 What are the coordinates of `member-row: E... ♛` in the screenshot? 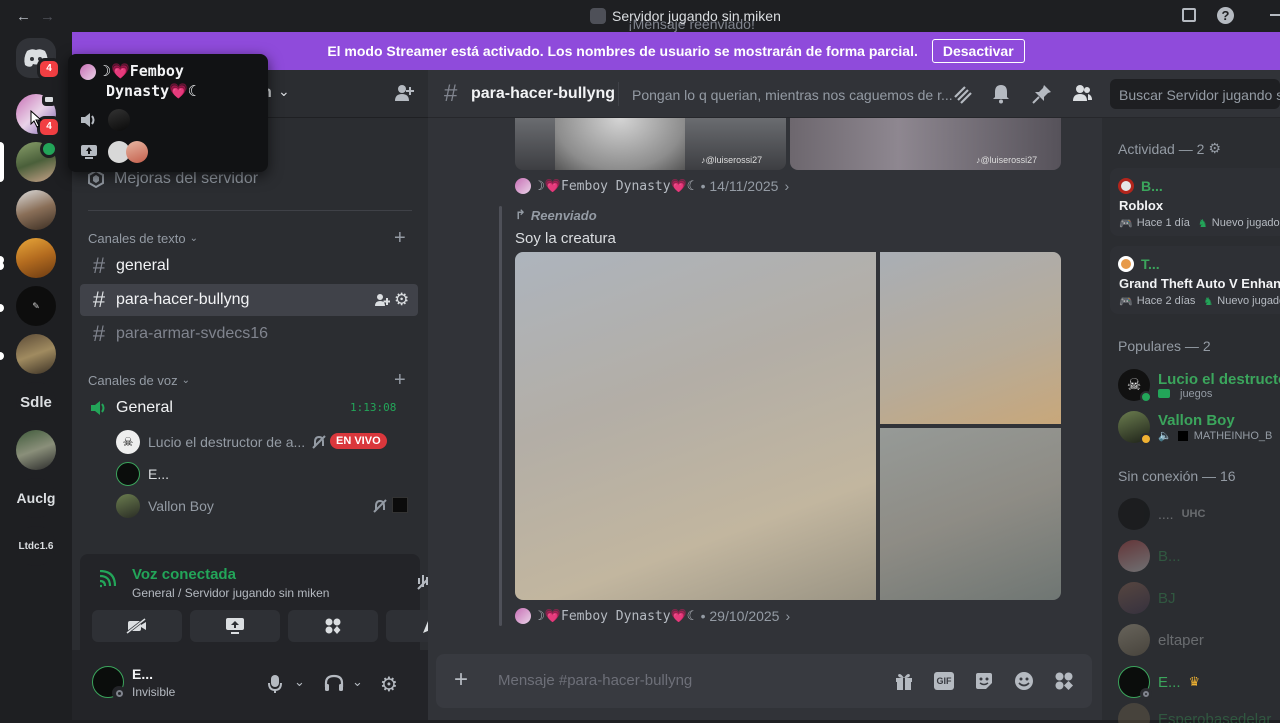 It's located at (1199, 682).